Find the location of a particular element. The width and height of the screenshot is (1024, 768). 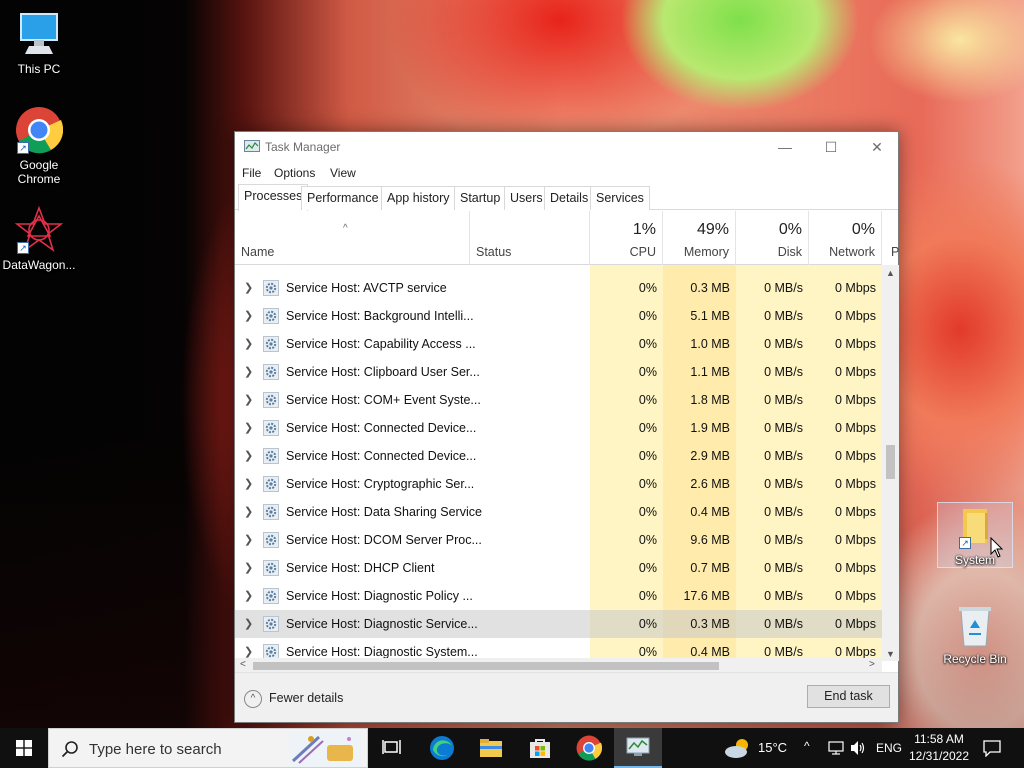

taskbar-task-manager is located at coordinates (638, 748).